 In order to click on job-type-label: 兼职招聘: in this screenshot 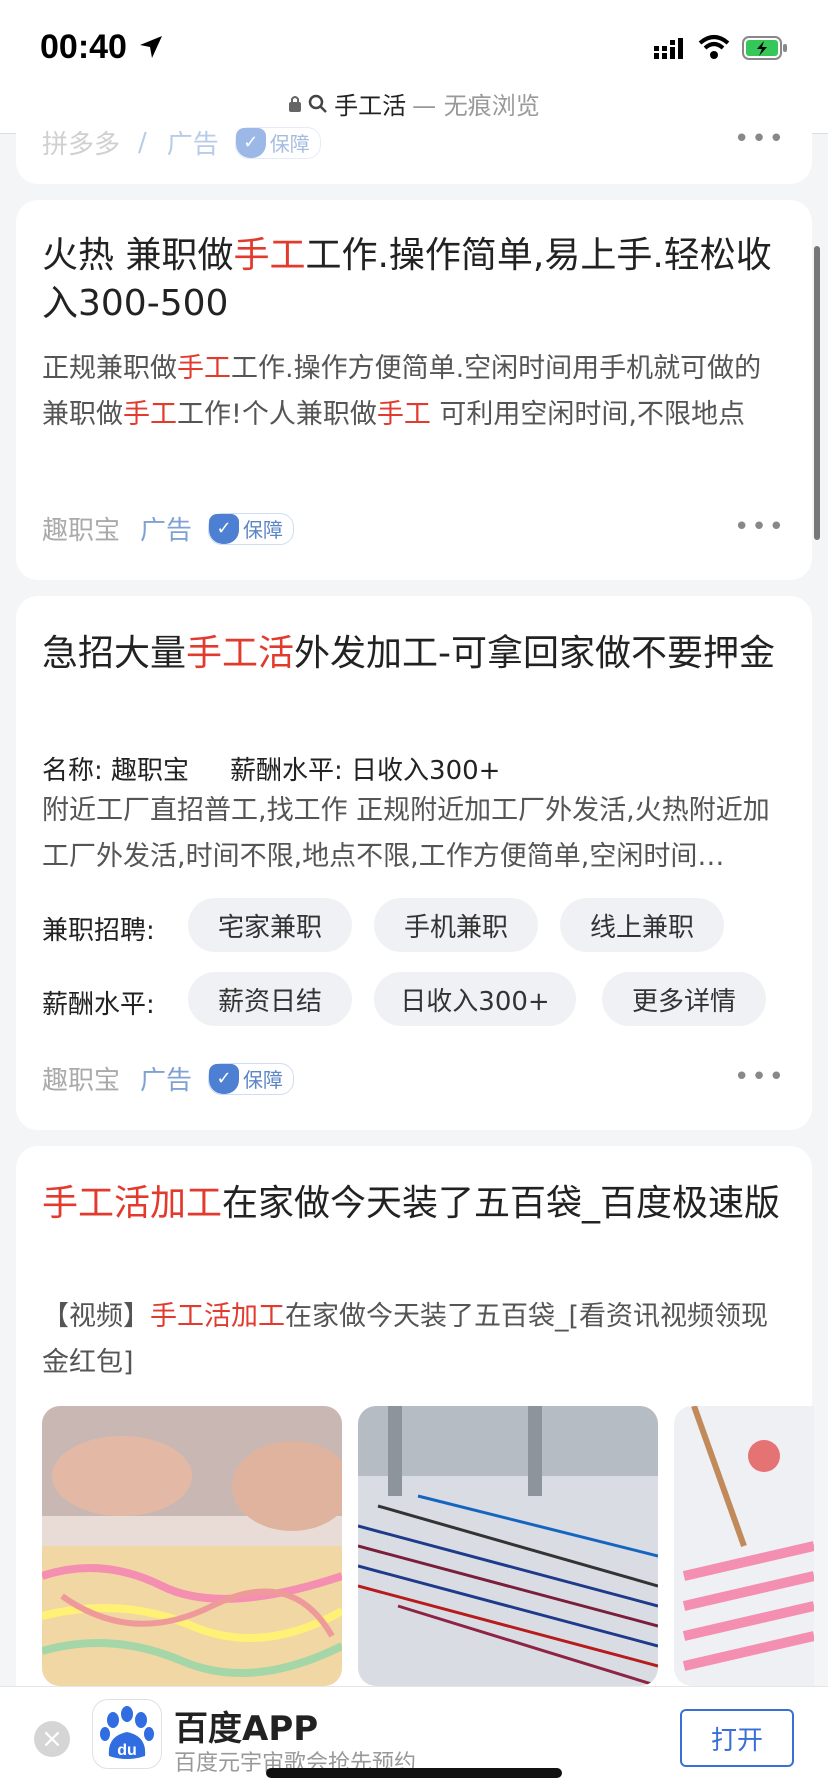, I will do `click(98, 931)`.